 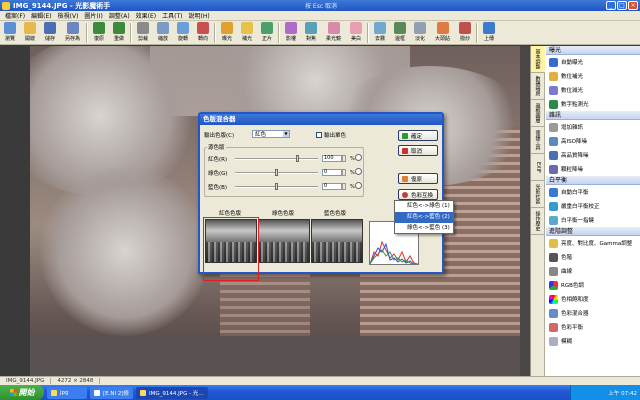 I want to click on crop-button: 剪裁, so click(x=143, y=33).